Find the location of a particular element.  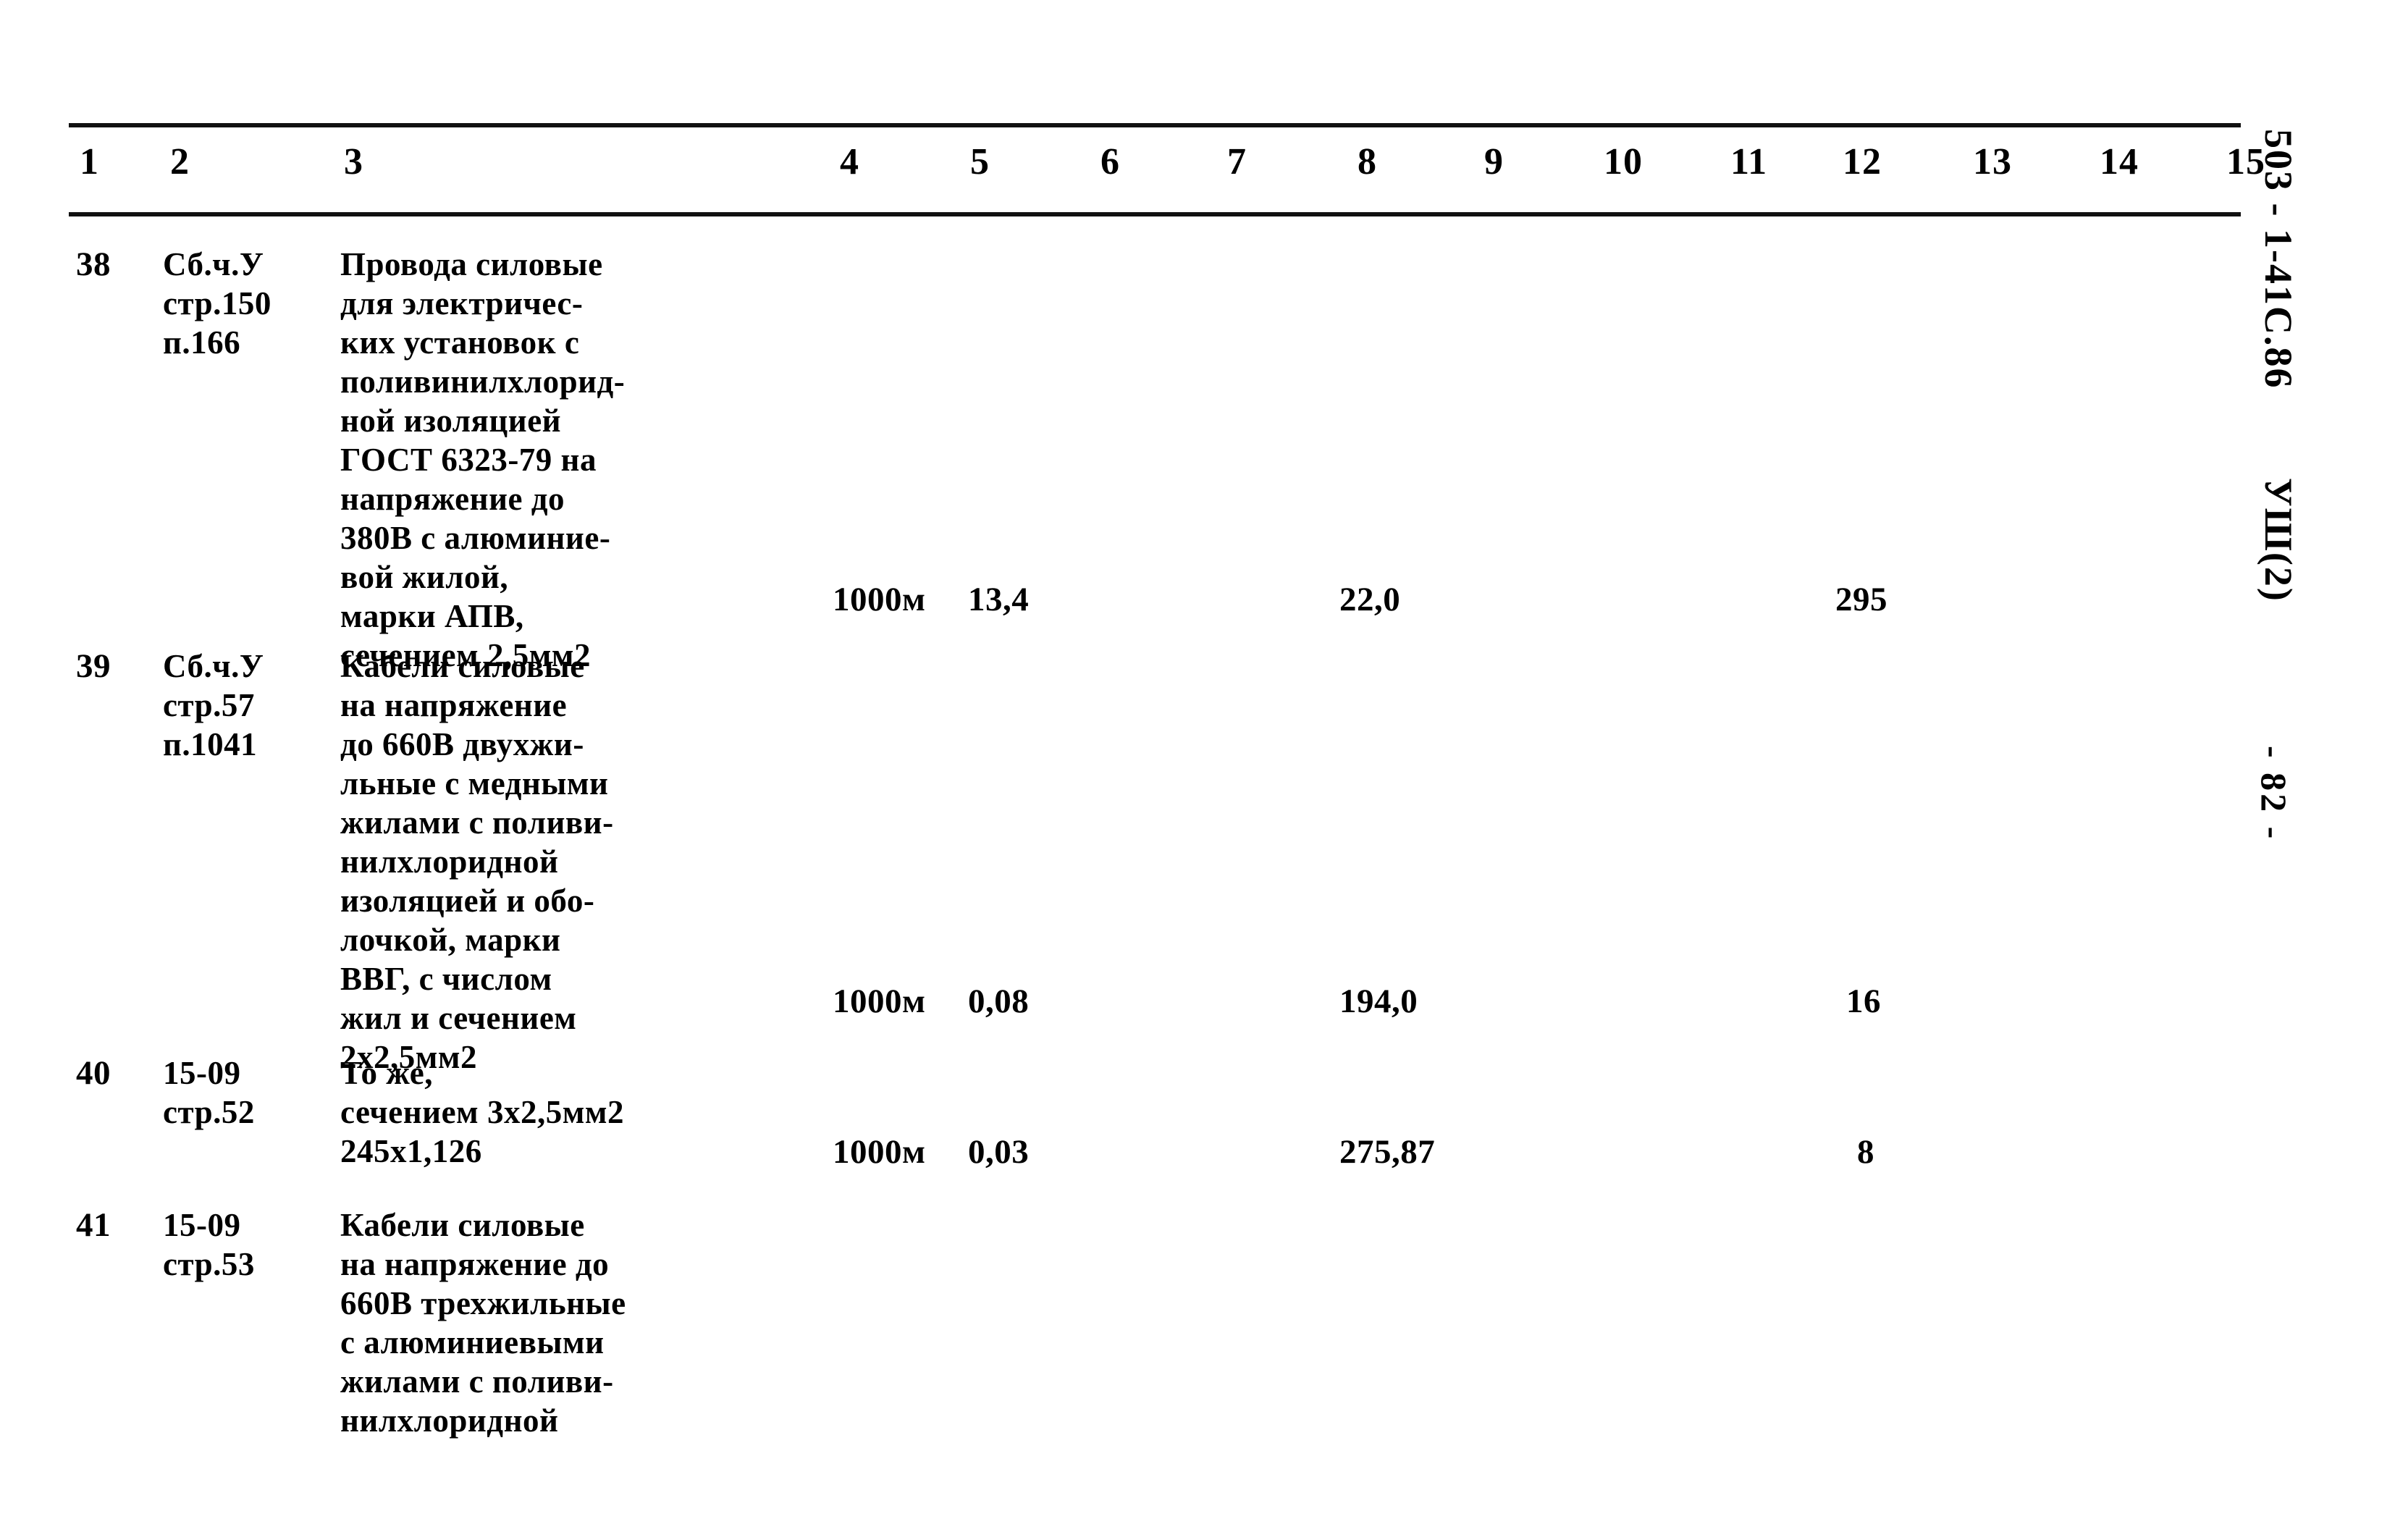

column-header-5: 5 is located at coordinates (980, 161).